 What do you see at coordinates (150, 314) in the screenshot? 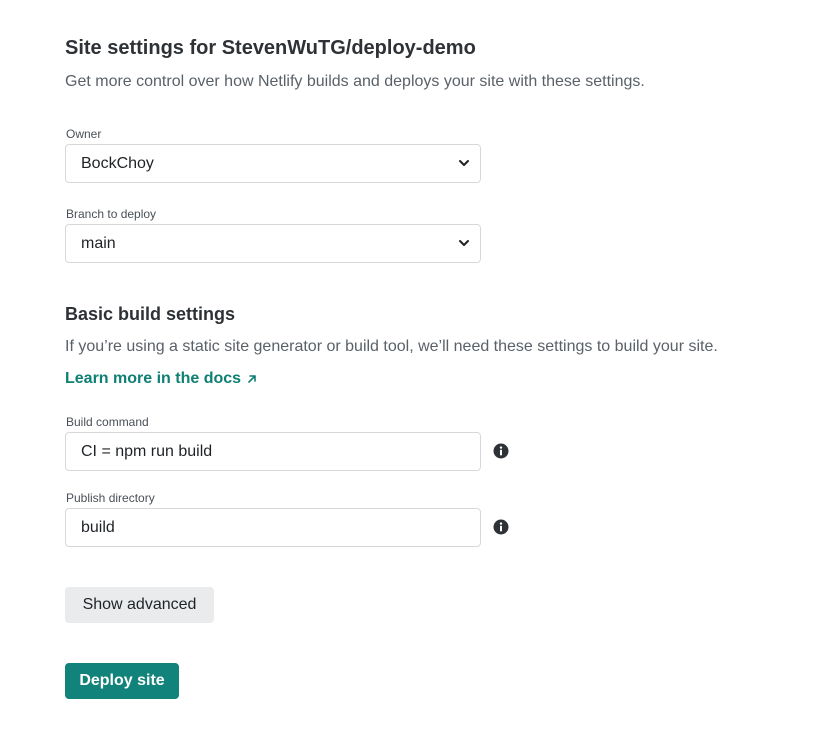
I see `build-settings-title: Basic build settings` at bounding box center [150, 314].